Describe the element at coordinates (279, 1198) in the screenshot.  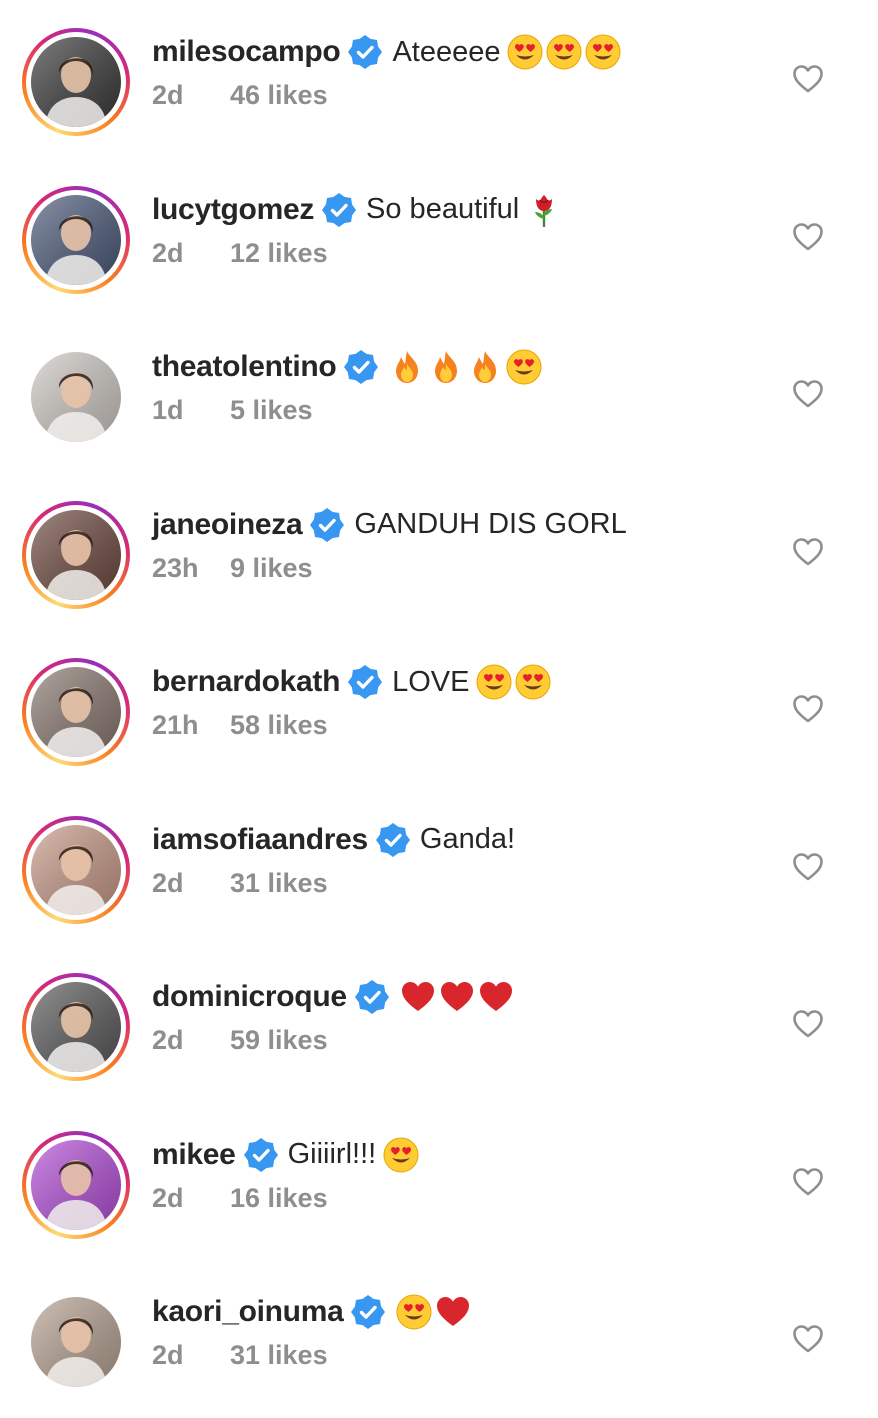
I see `likes-count-link: 16 likes` at that location.